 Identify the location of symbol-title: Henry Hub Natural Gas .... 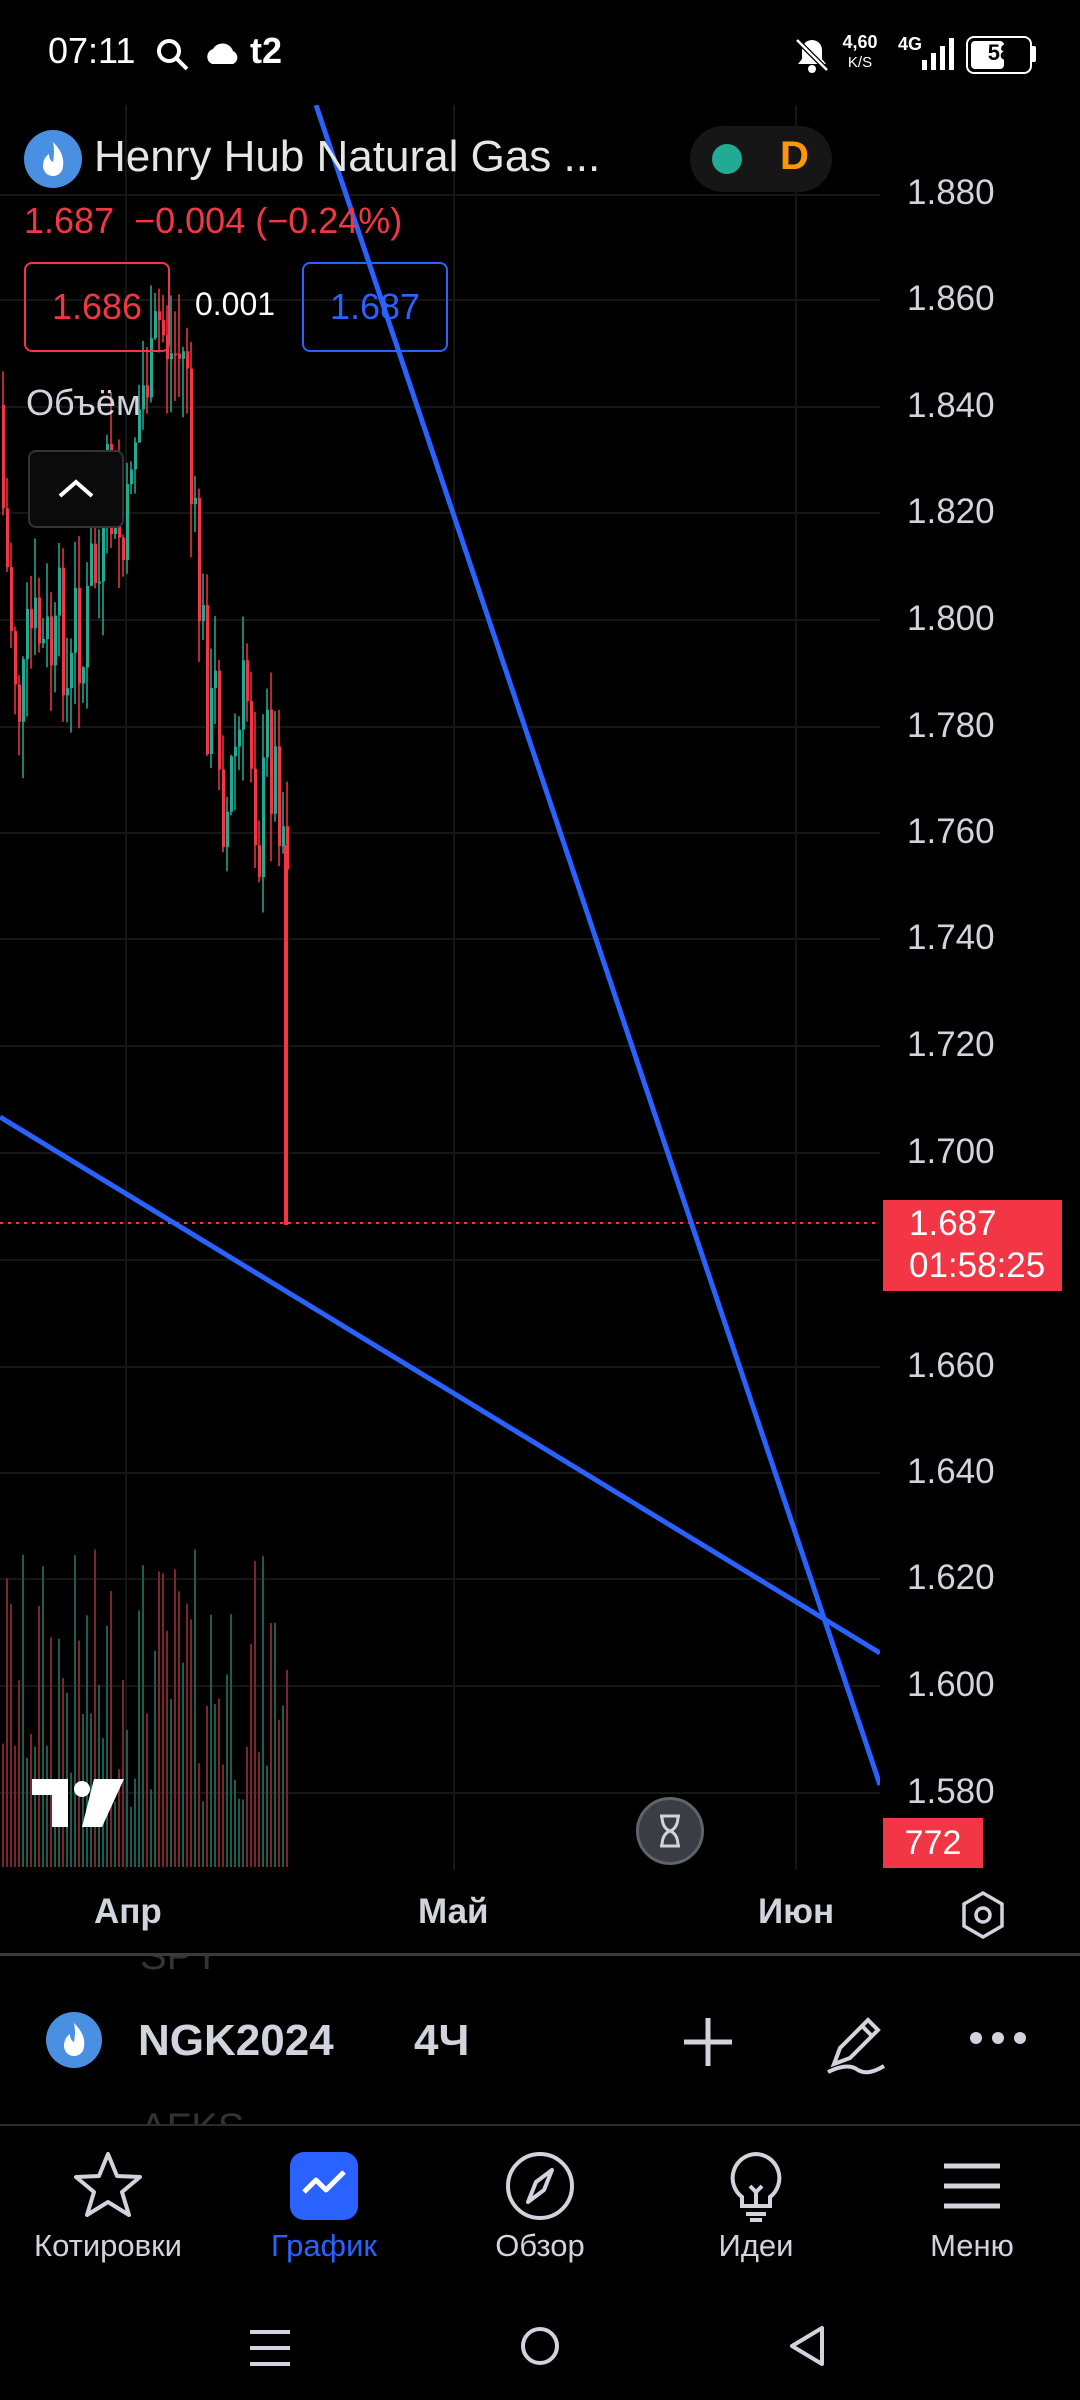
(347, 157).